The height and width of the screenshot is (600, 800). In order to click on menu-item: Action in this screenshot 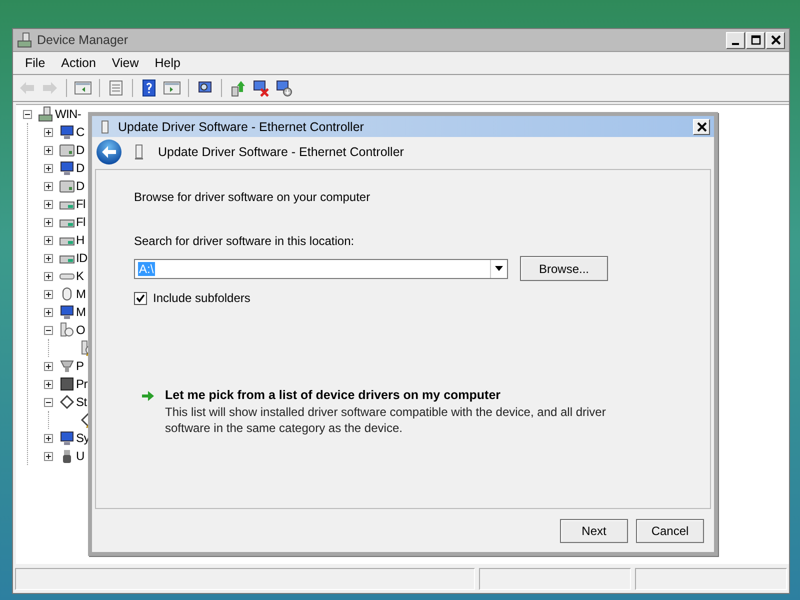, I will do `click(78, 63)`.